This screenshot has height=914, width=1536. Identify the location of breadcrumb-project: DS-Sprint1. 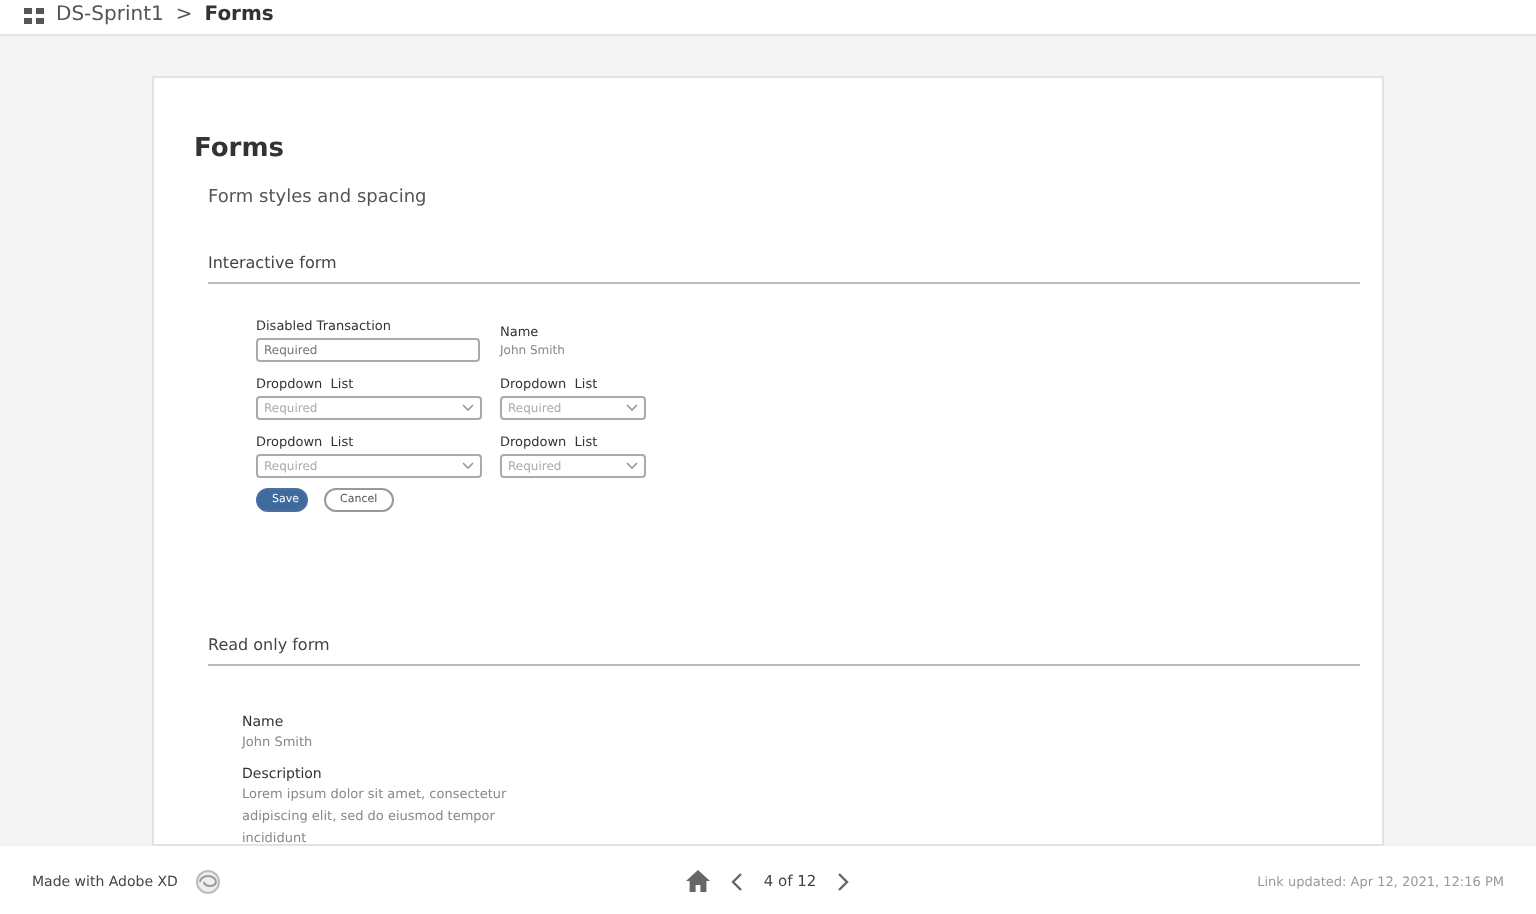
(110, 15).